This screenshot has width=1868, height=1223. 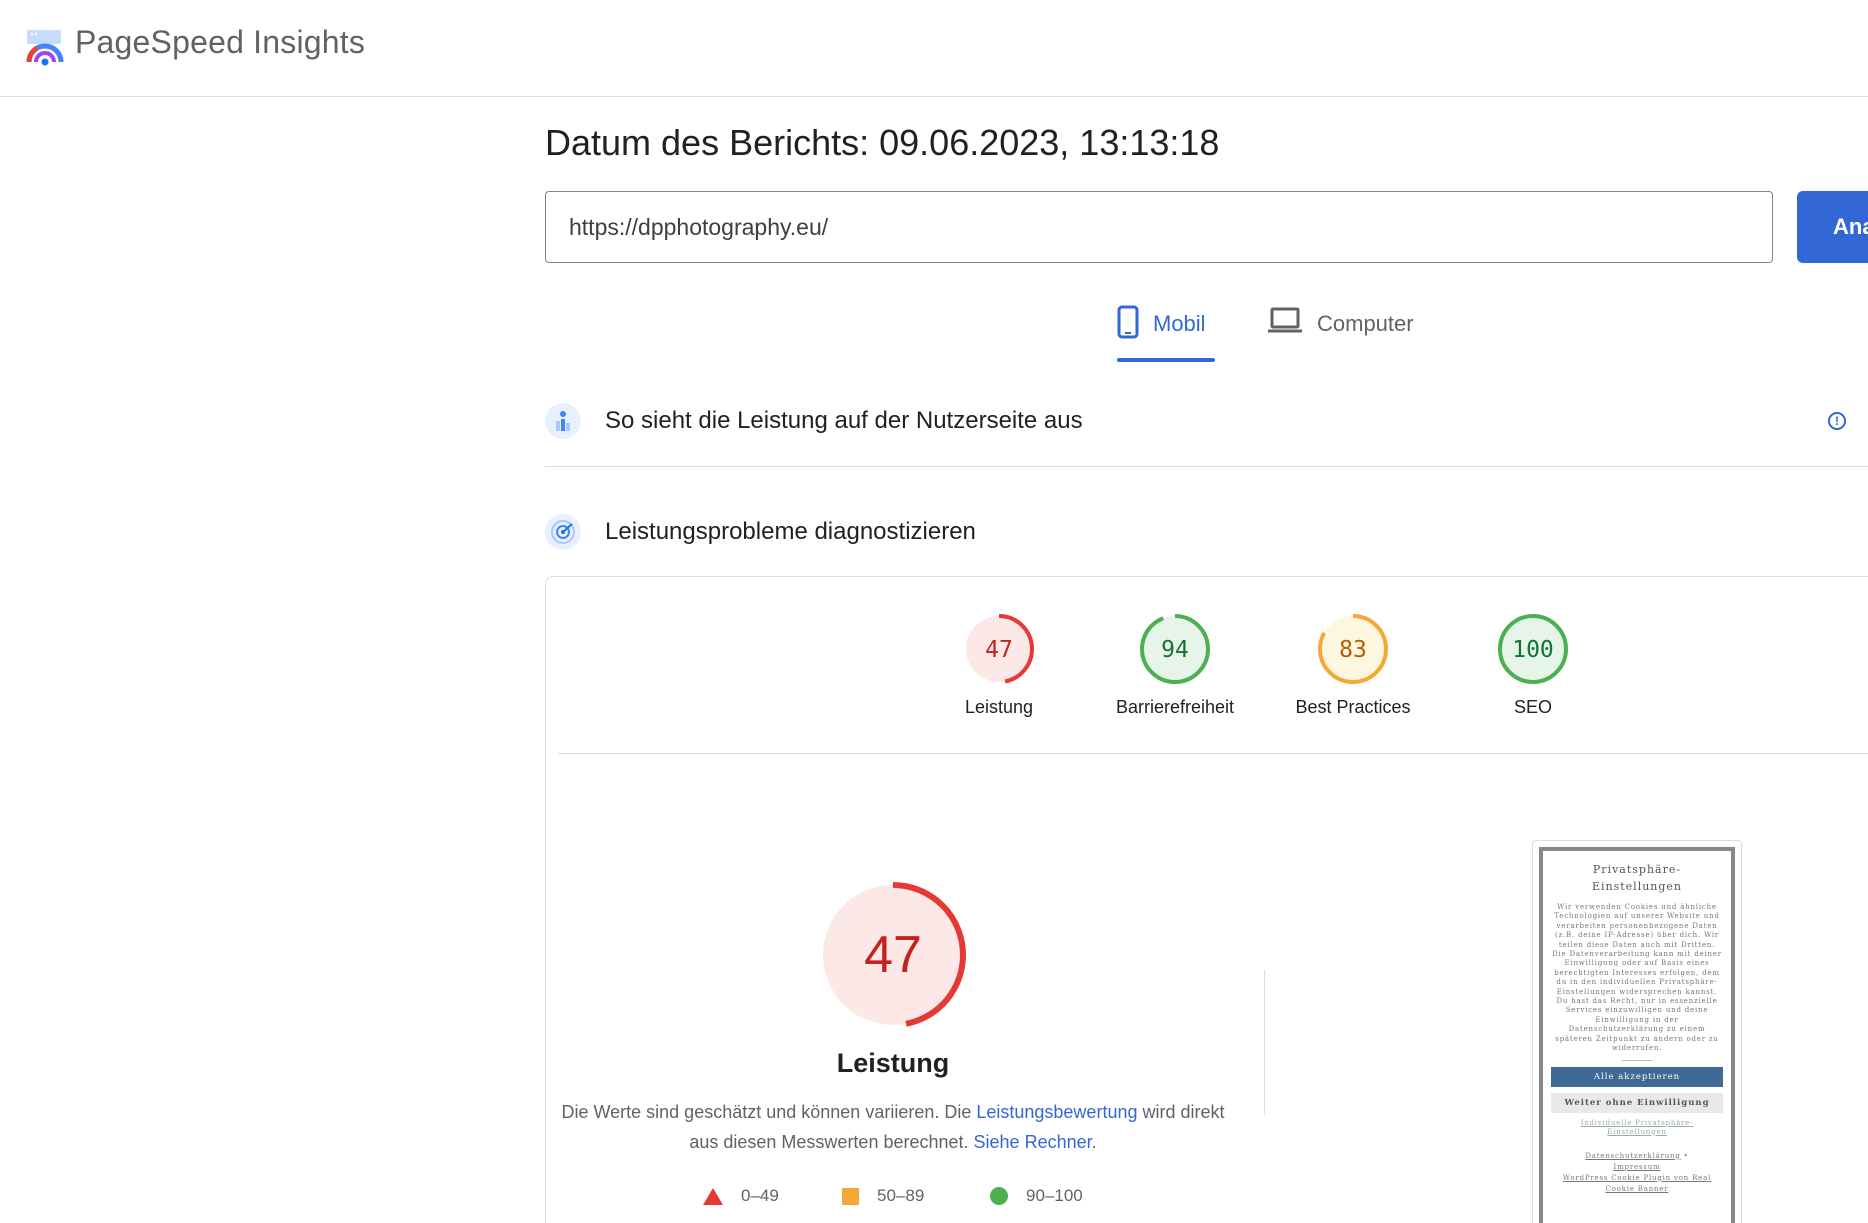 I want to click on desc-suffix: ., so click(x=1094, y=1142).